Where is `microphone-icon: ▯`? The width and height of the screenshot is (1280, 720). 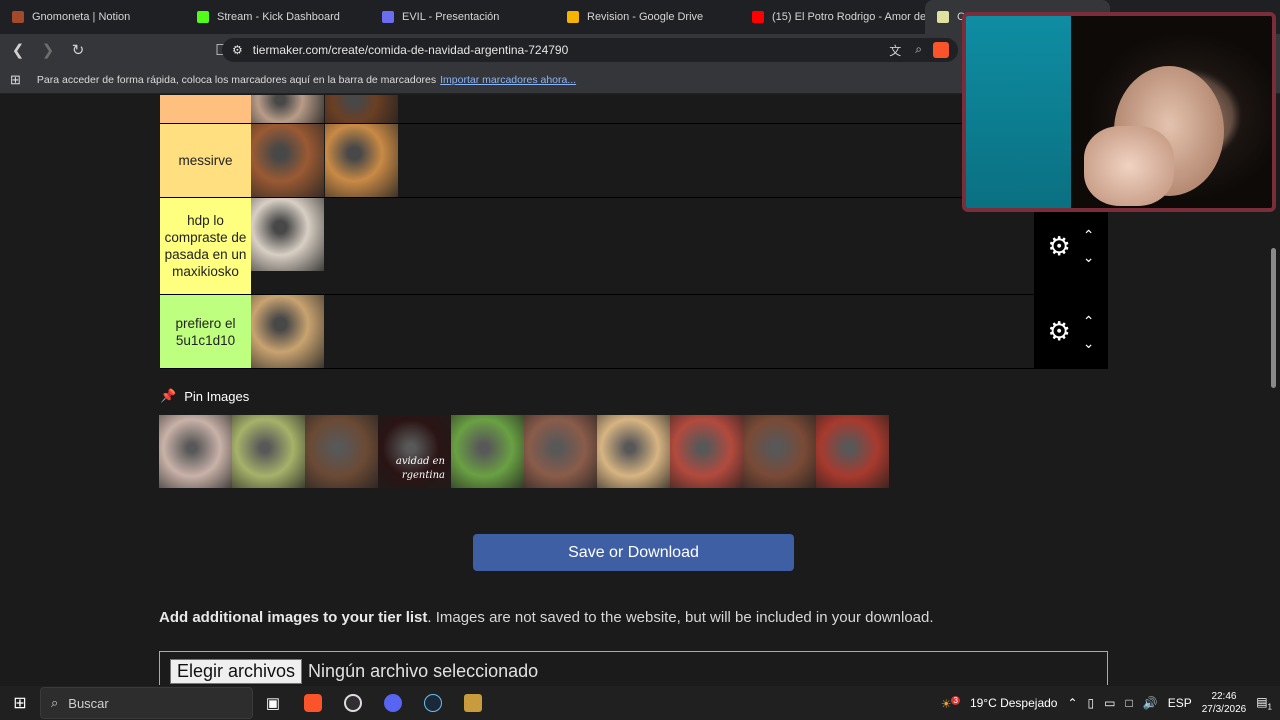
microphone-icon: ▯ is located at coordinates (1091, 703).